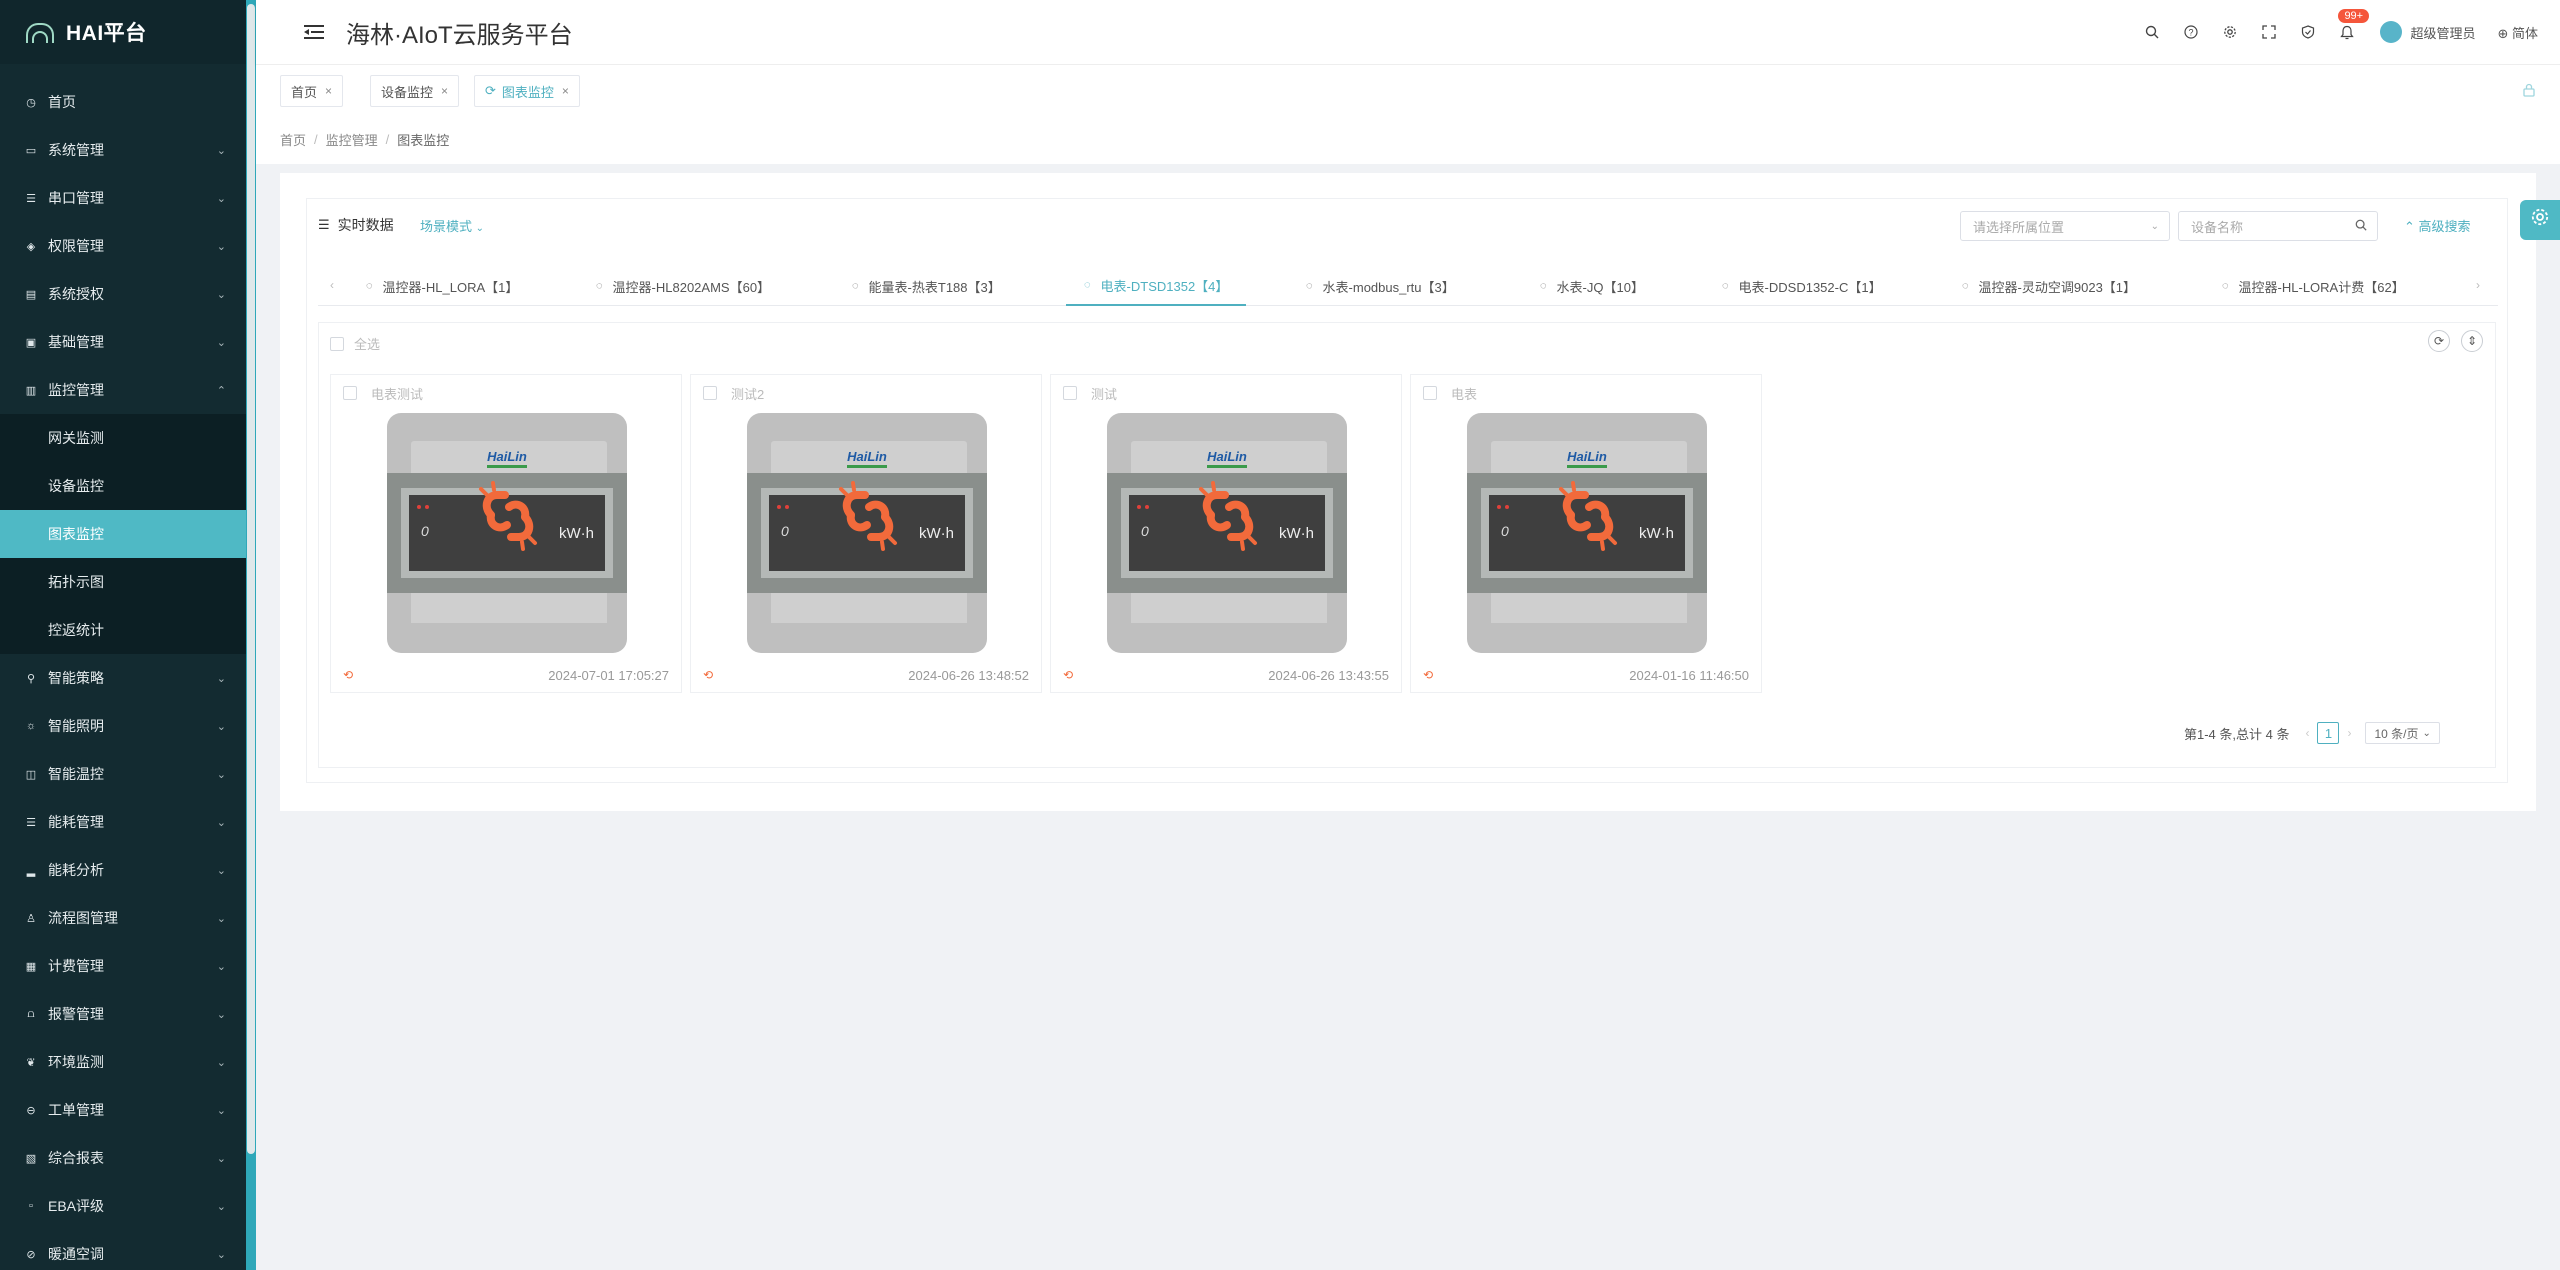 The height and width of the screenshot is (1270, 2560). What do you see at coordinates (31, 678) in the screenshot?
I see `pin-icon: ⚲` at bounding box center [31, 678].